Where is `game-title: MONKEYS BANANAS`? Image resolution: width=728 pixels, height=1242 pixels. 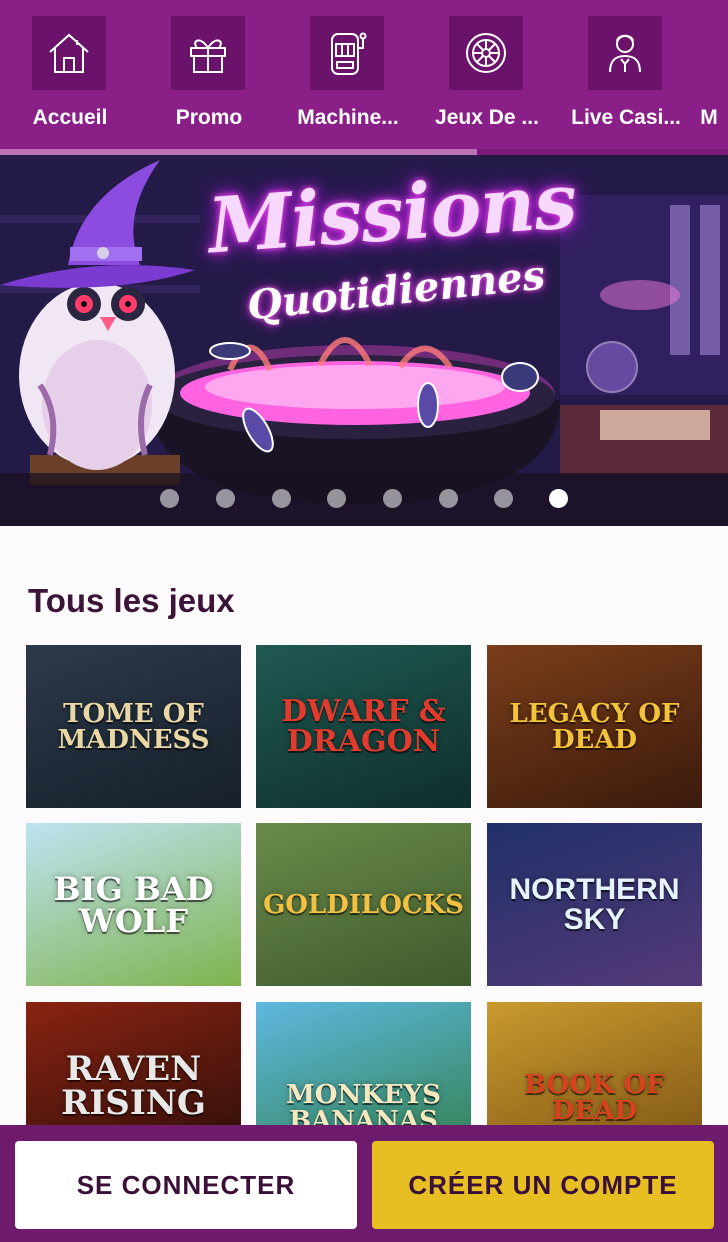 game-title: MONKEYS BANANAS is located at coordinates (363, 1102).